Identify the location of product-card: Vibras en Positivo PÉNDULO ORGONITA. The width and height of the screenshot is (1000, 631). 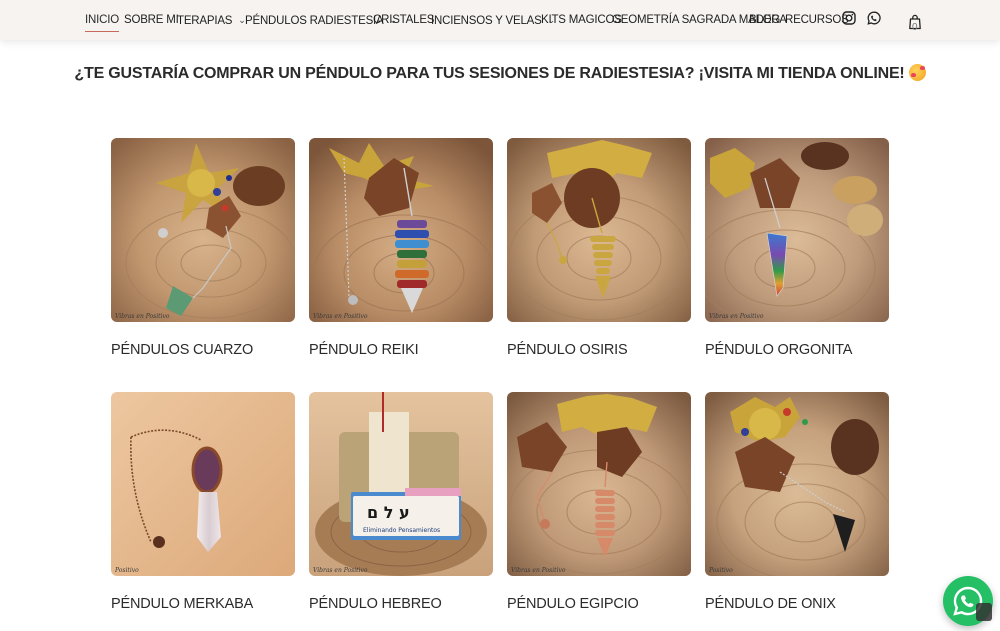
(797, 248).